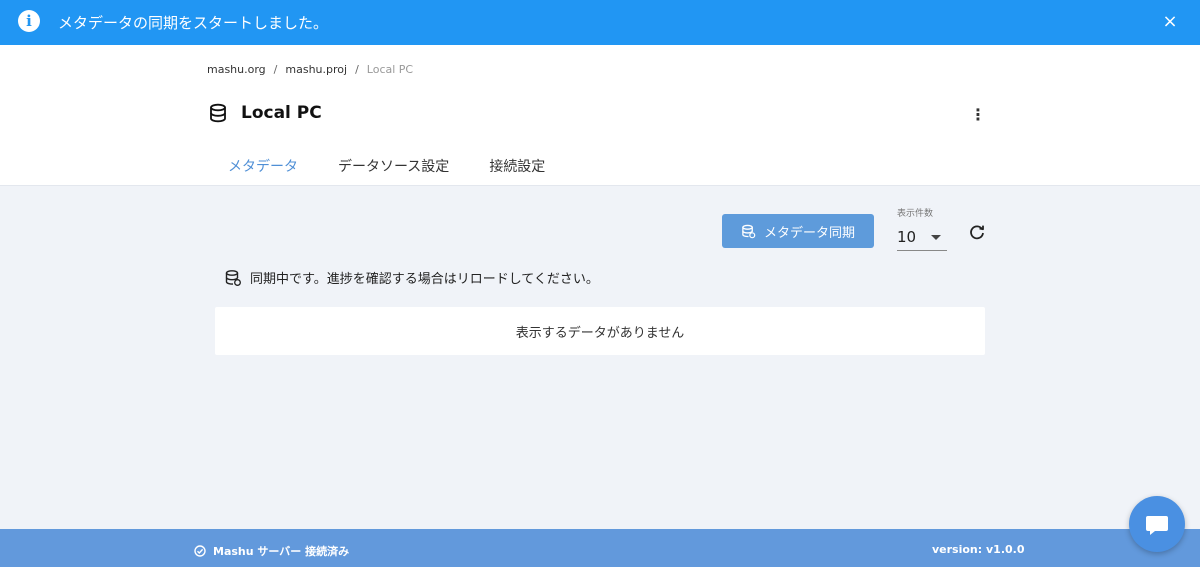 Image resolution: width=1200 pixels, height=567 pixels. I want to click on breadcrumb: mashu.org / mashu.proj / Local PC, so click(310, 69).